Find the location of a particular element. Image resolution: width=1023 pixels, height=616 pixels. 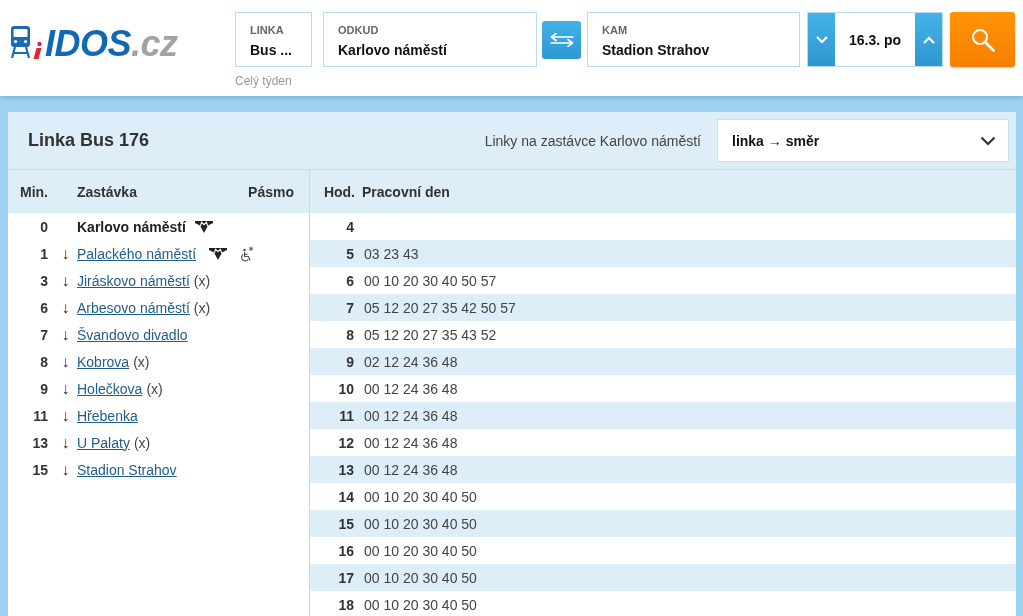

minutes-cell: 02 12 24 36 48 is located at coordinates (411, 361).